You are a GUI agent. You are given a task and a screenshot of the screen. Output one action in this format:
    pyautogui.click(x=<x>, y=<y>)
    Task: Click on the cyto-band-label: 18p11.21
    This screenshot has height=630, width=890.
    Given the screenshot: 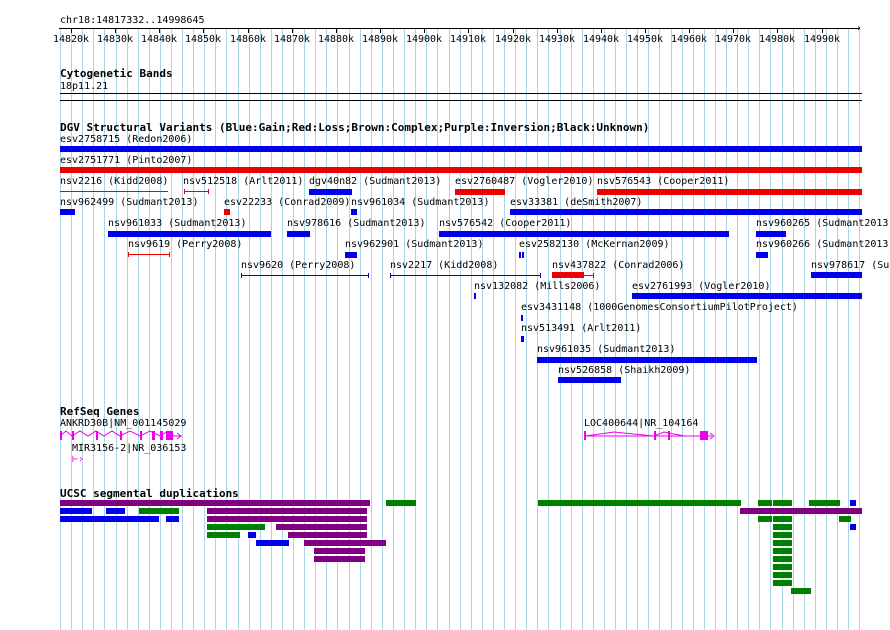 What is the action you would take?
    pyautogui.click(x=84, y=86)
    